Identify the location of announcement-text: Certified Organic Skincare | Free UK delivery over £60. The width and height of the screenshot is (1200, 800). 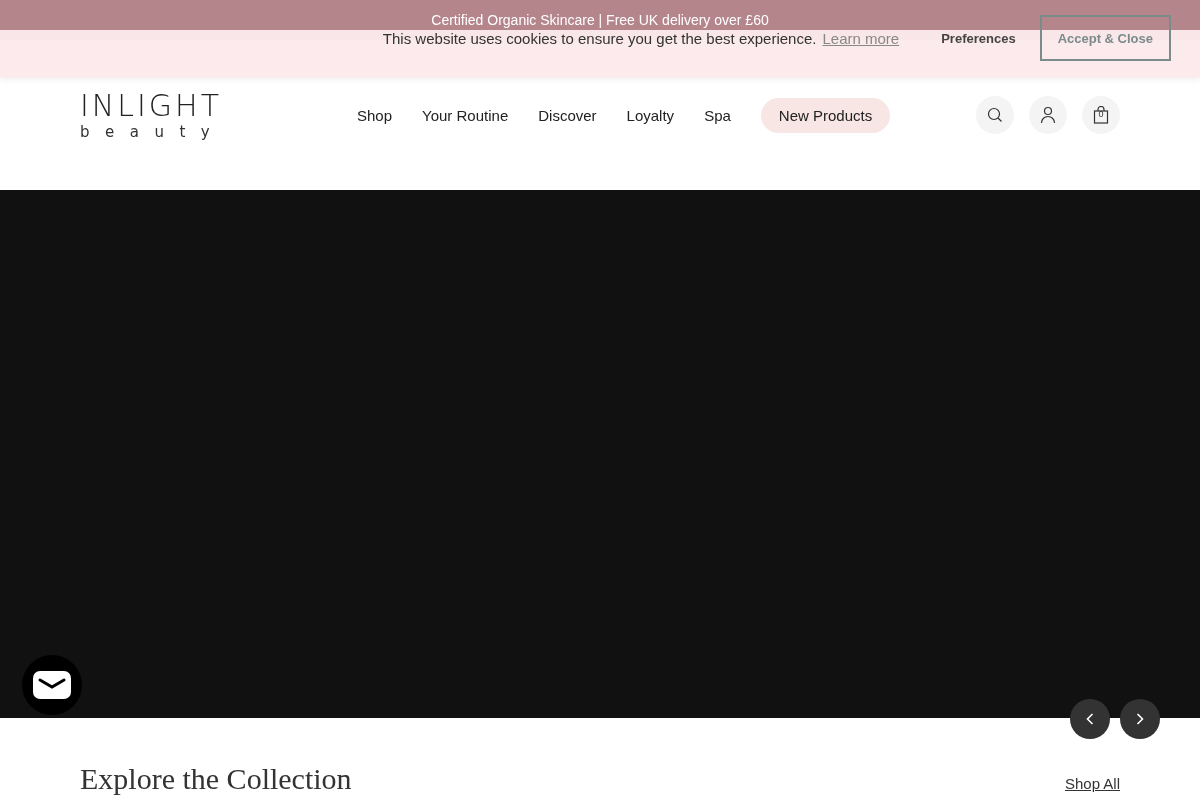
(600, 20).